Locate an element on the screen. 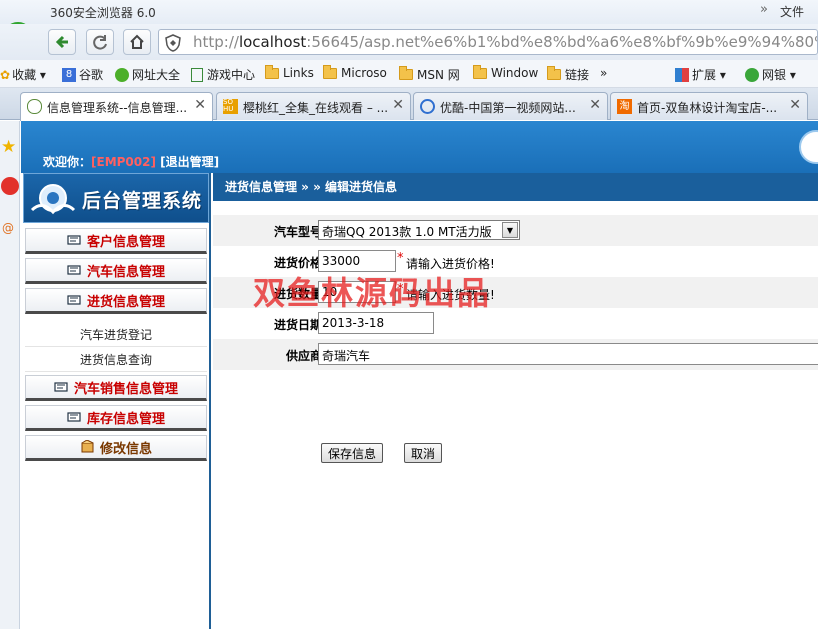  game-icon is located at coordinates (197, 74).